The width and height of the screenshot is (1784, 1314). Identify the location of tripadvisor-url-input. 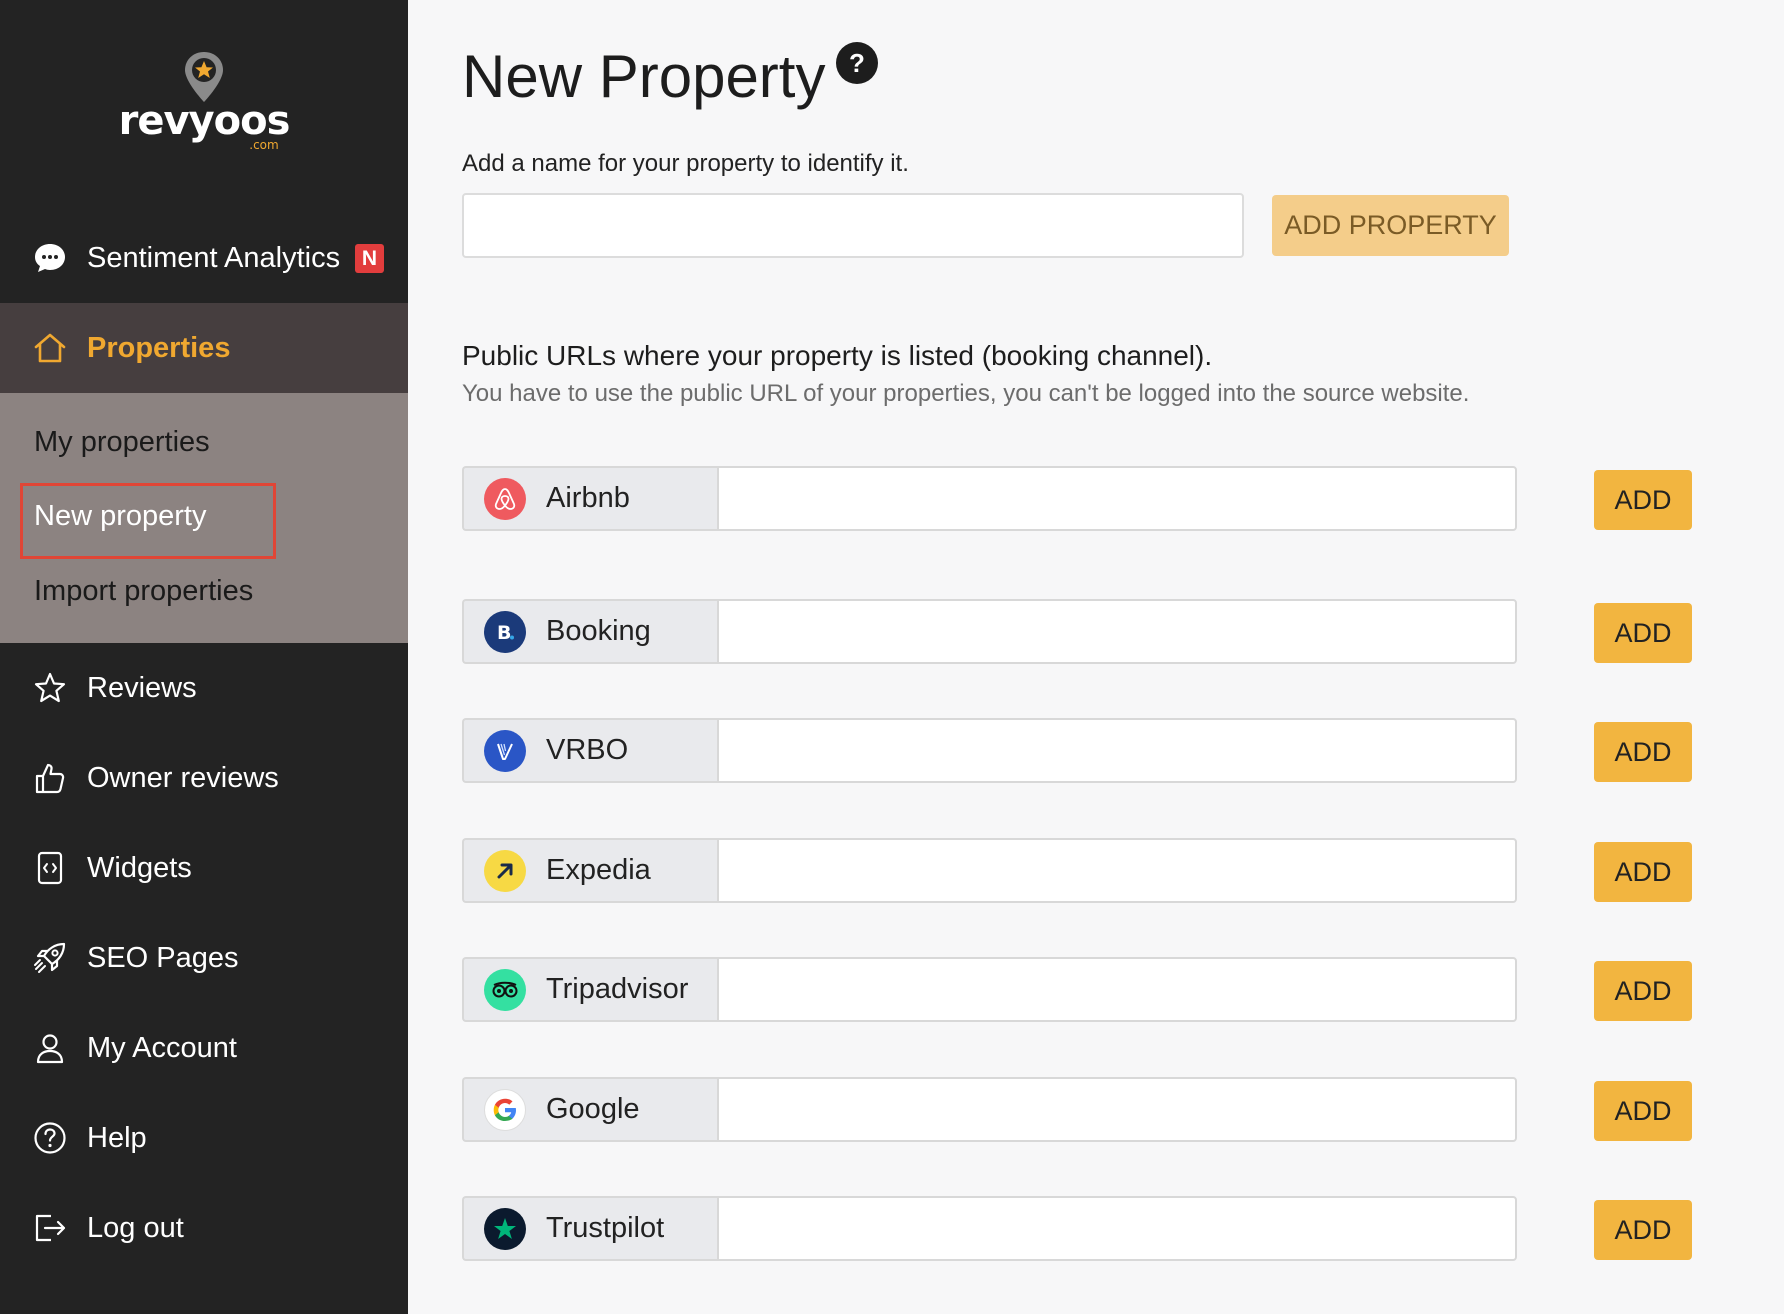
(1117, 989).